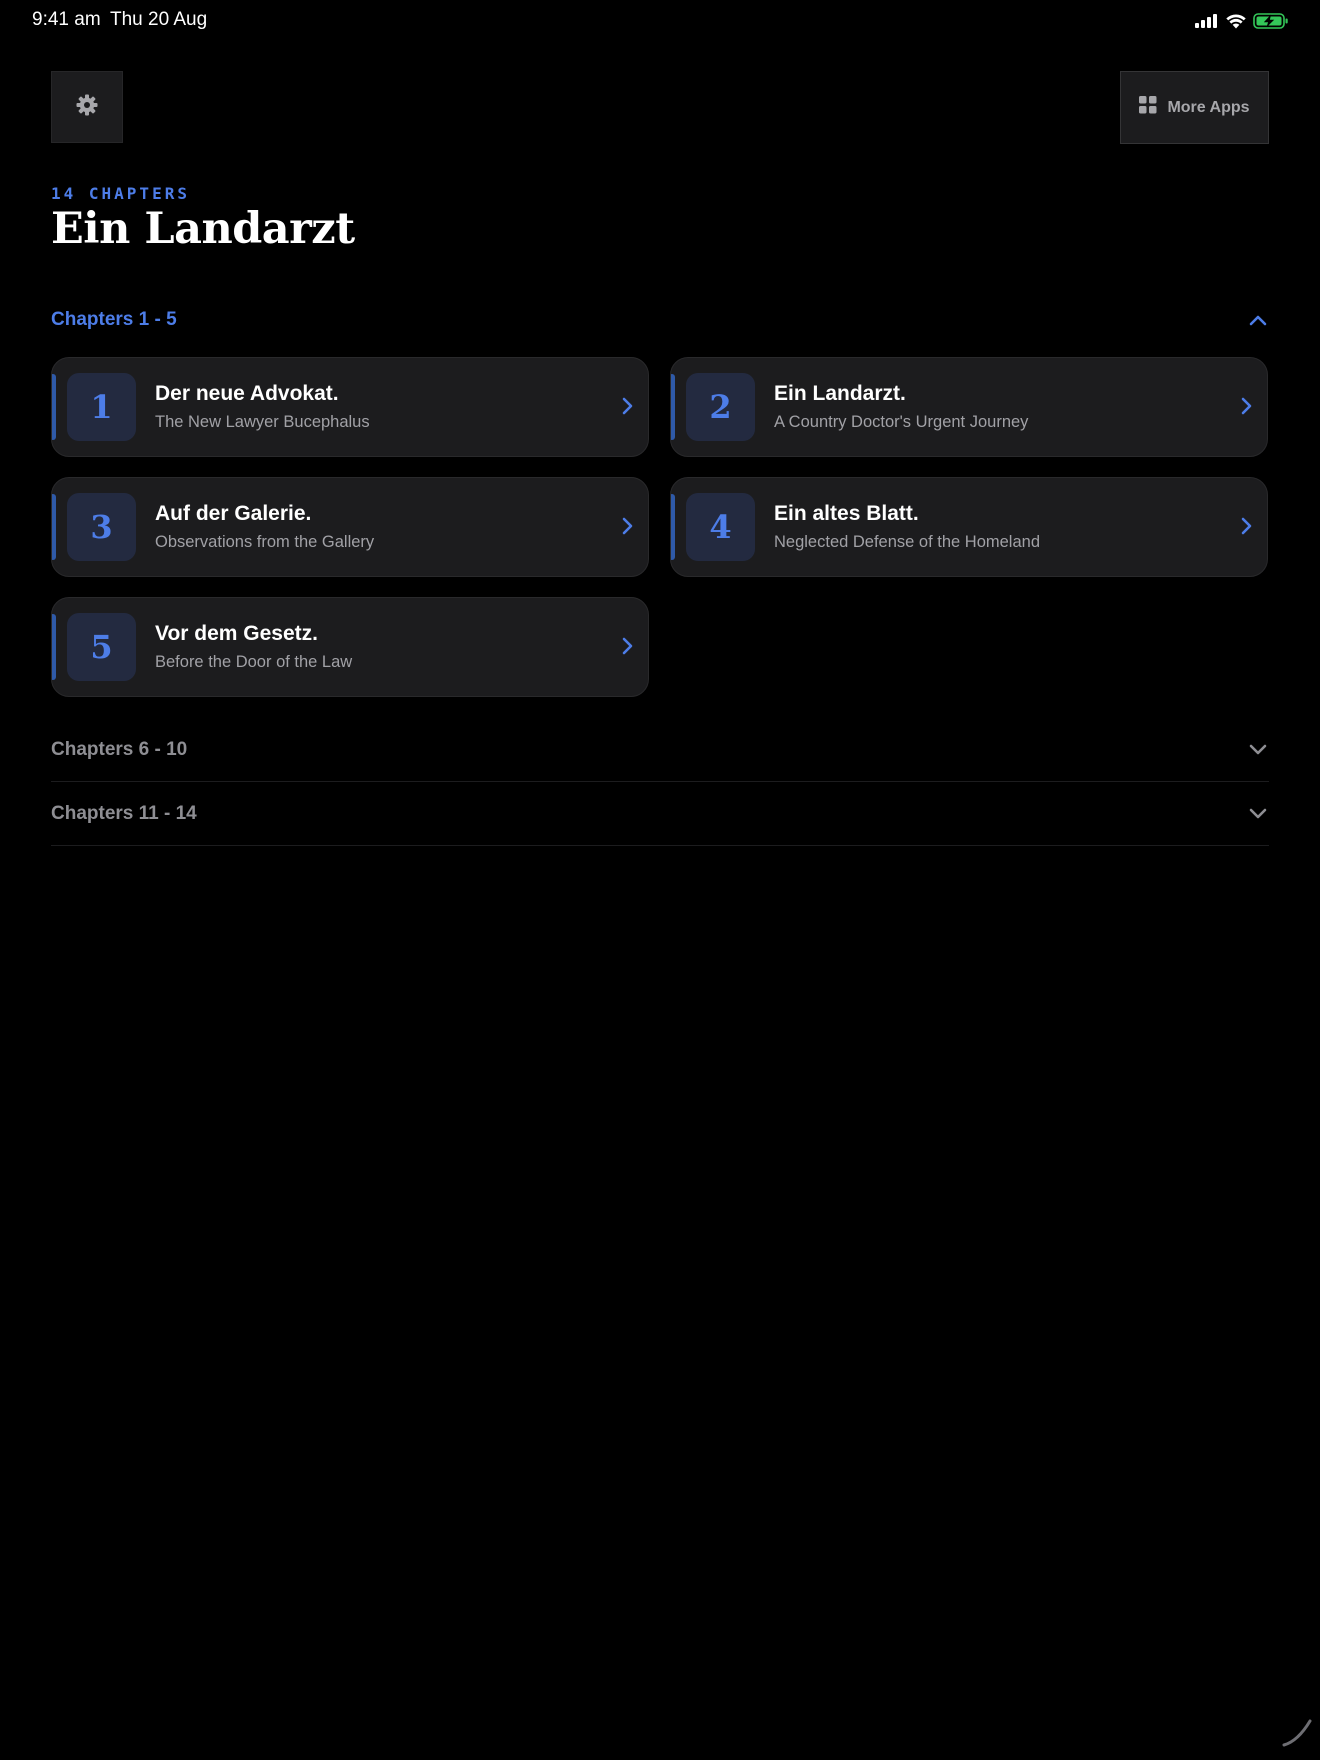 The height and width of the screenshot is (1760, 1320). I want to click on status-bar: 9:41 am Thu 20 Aug, so click(660, 21).